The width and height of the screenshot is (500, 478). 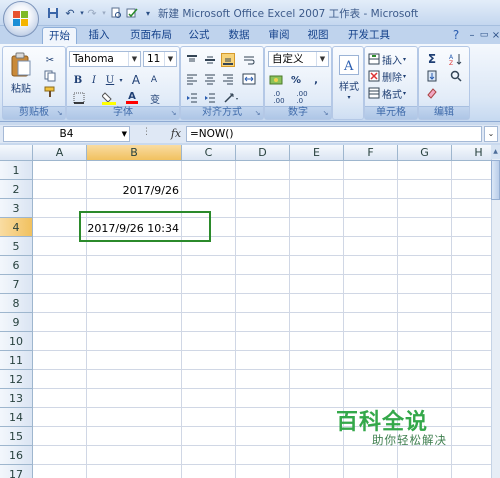 What do you see at coordinates (228, 60) in the screenshot?
I see `align-bottom-icon` at bounding box center [228, 60].